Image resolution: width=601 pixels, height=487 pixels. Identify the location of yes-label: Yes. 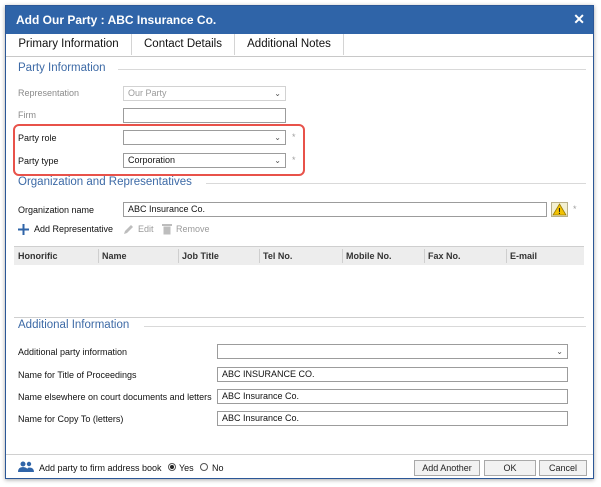
(186, 468).